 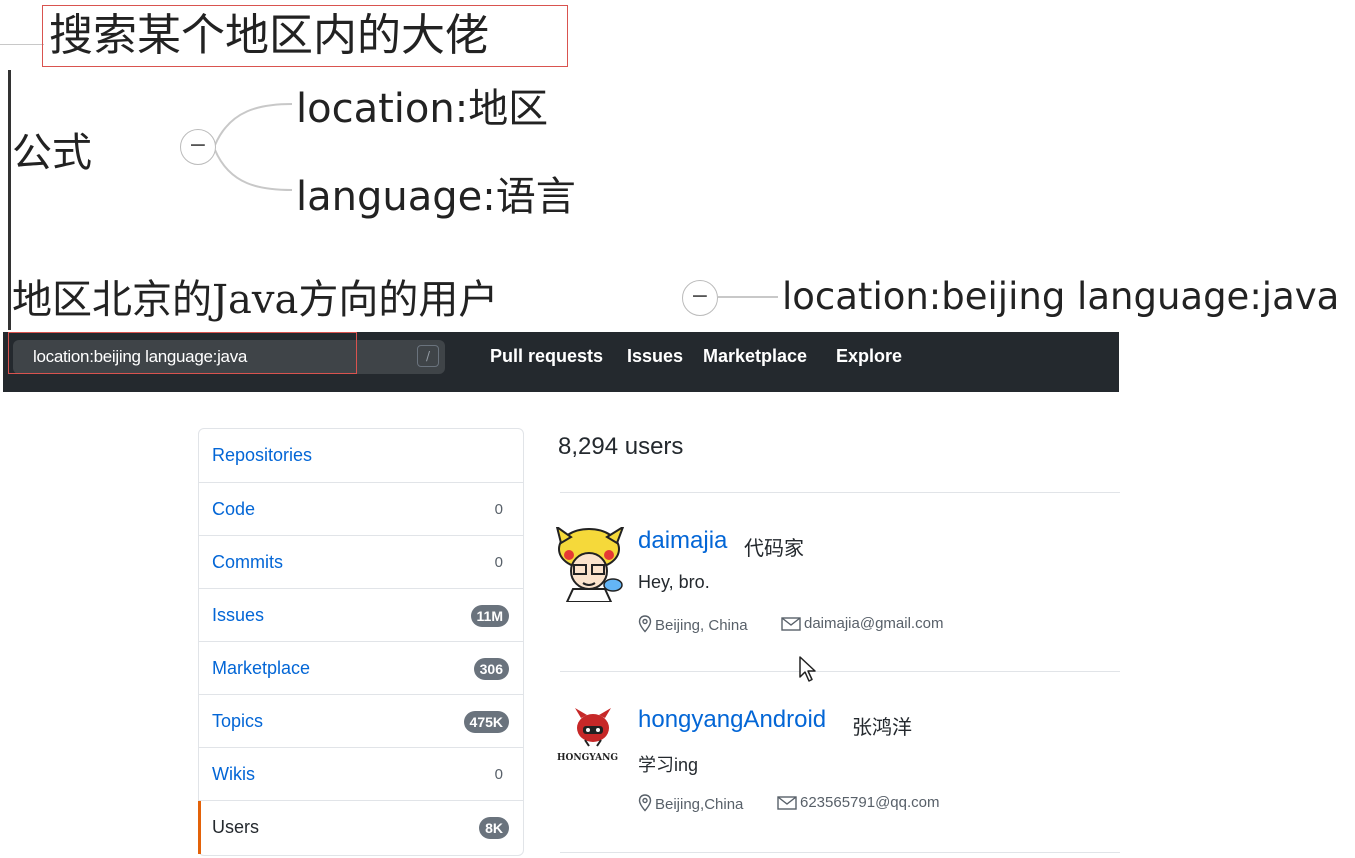 I want to click on collapse-example-button: −, so click(x=700, y=298).